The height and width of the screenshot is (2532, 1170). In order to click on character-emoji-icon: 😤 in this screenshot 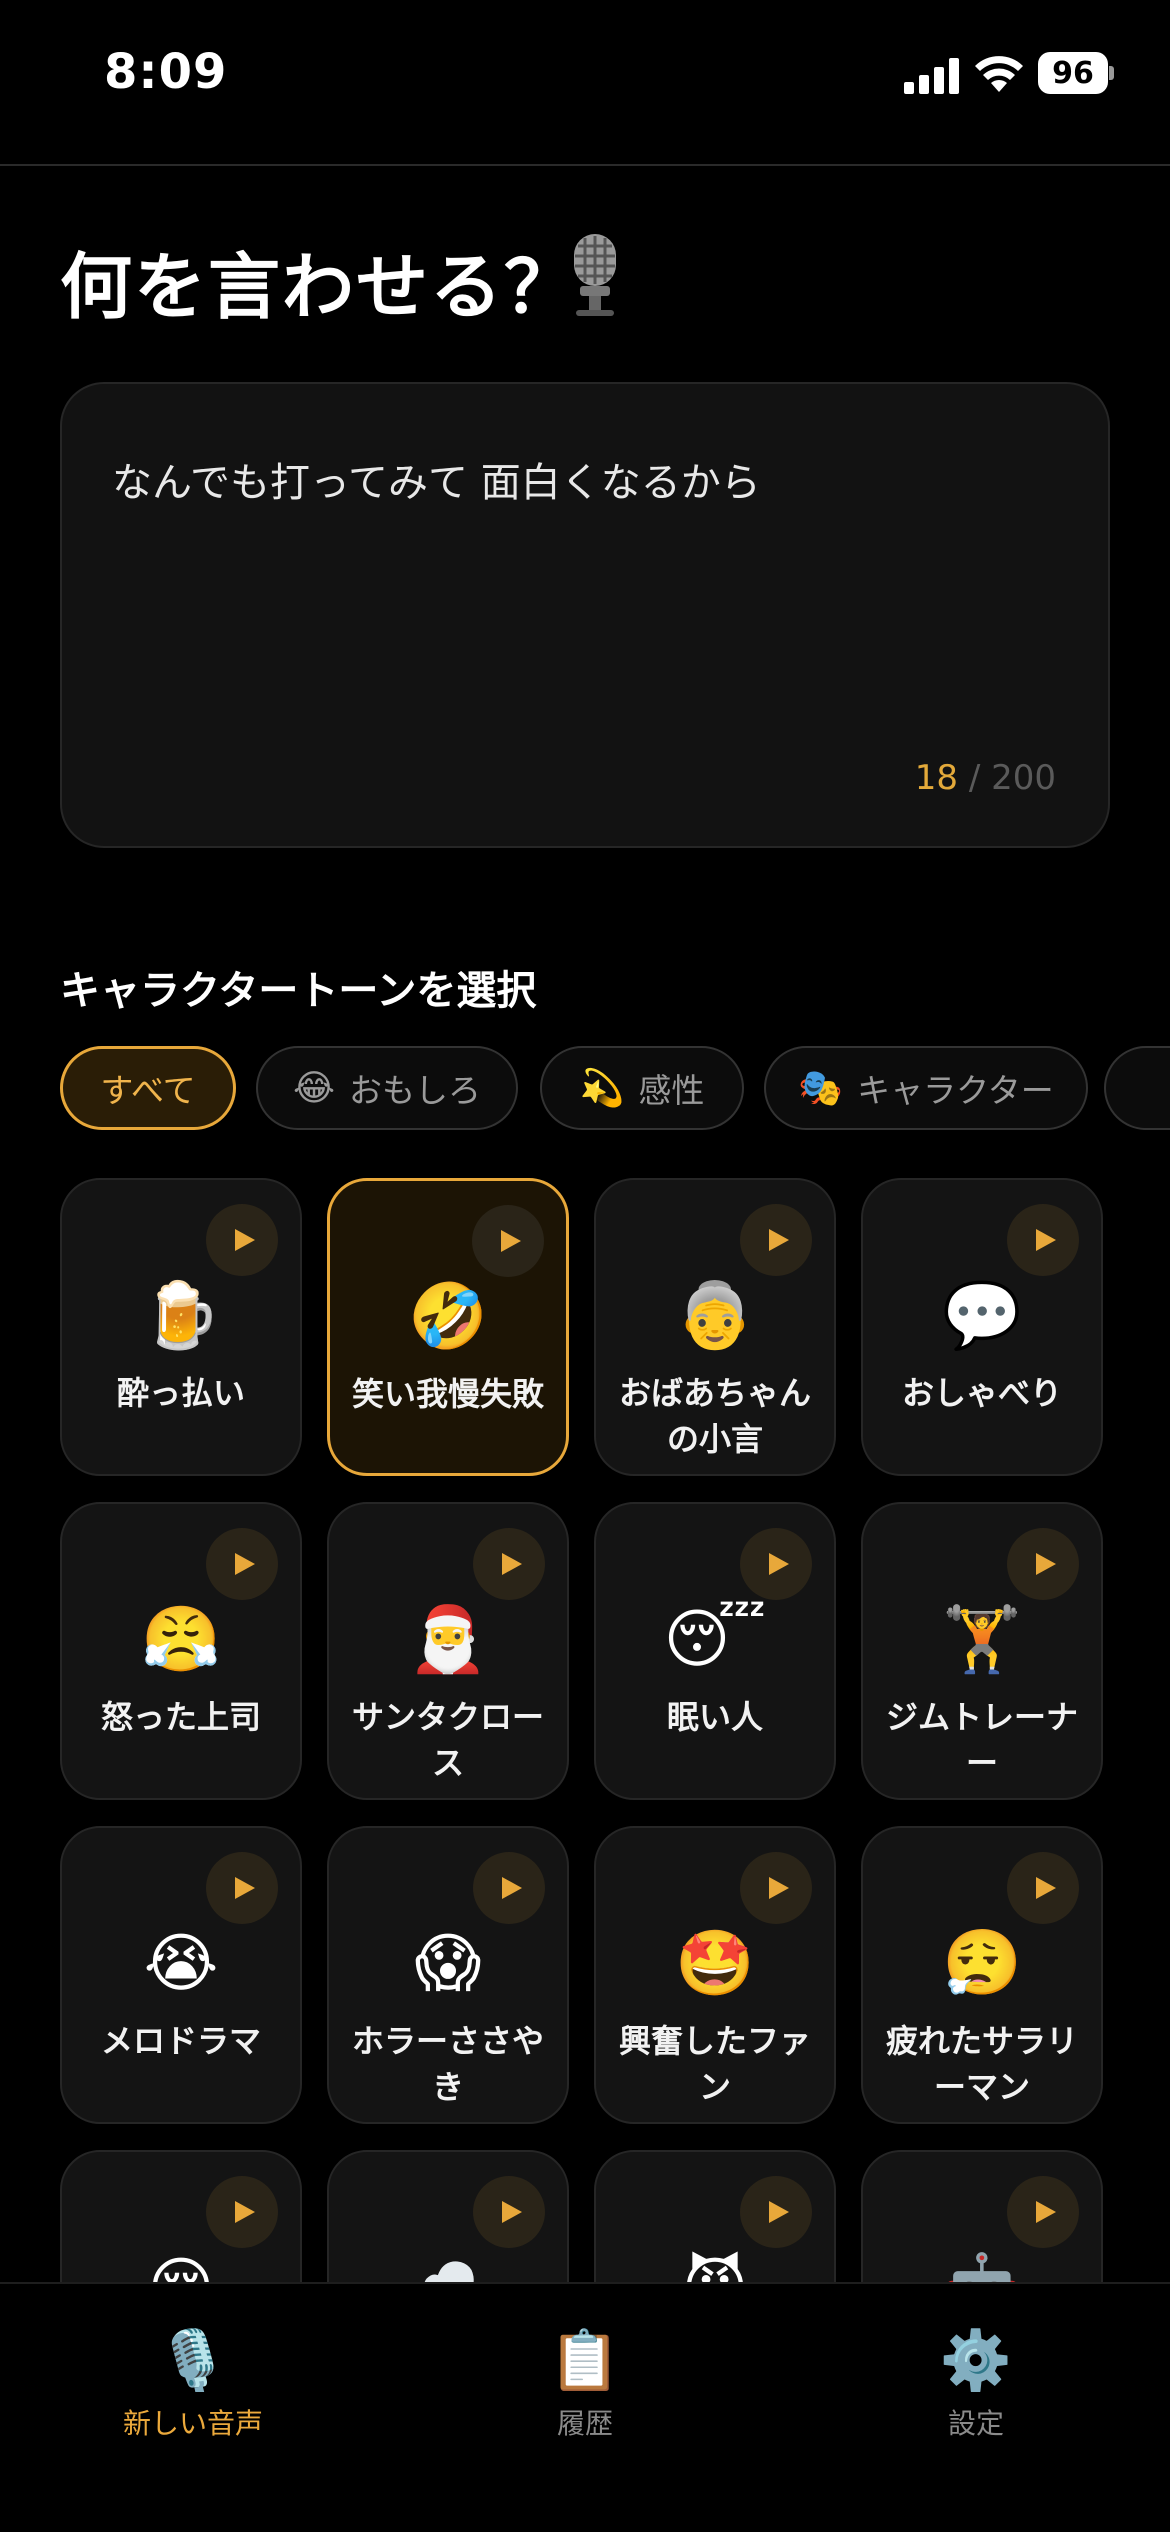, I will do `click(181, 1640)`.